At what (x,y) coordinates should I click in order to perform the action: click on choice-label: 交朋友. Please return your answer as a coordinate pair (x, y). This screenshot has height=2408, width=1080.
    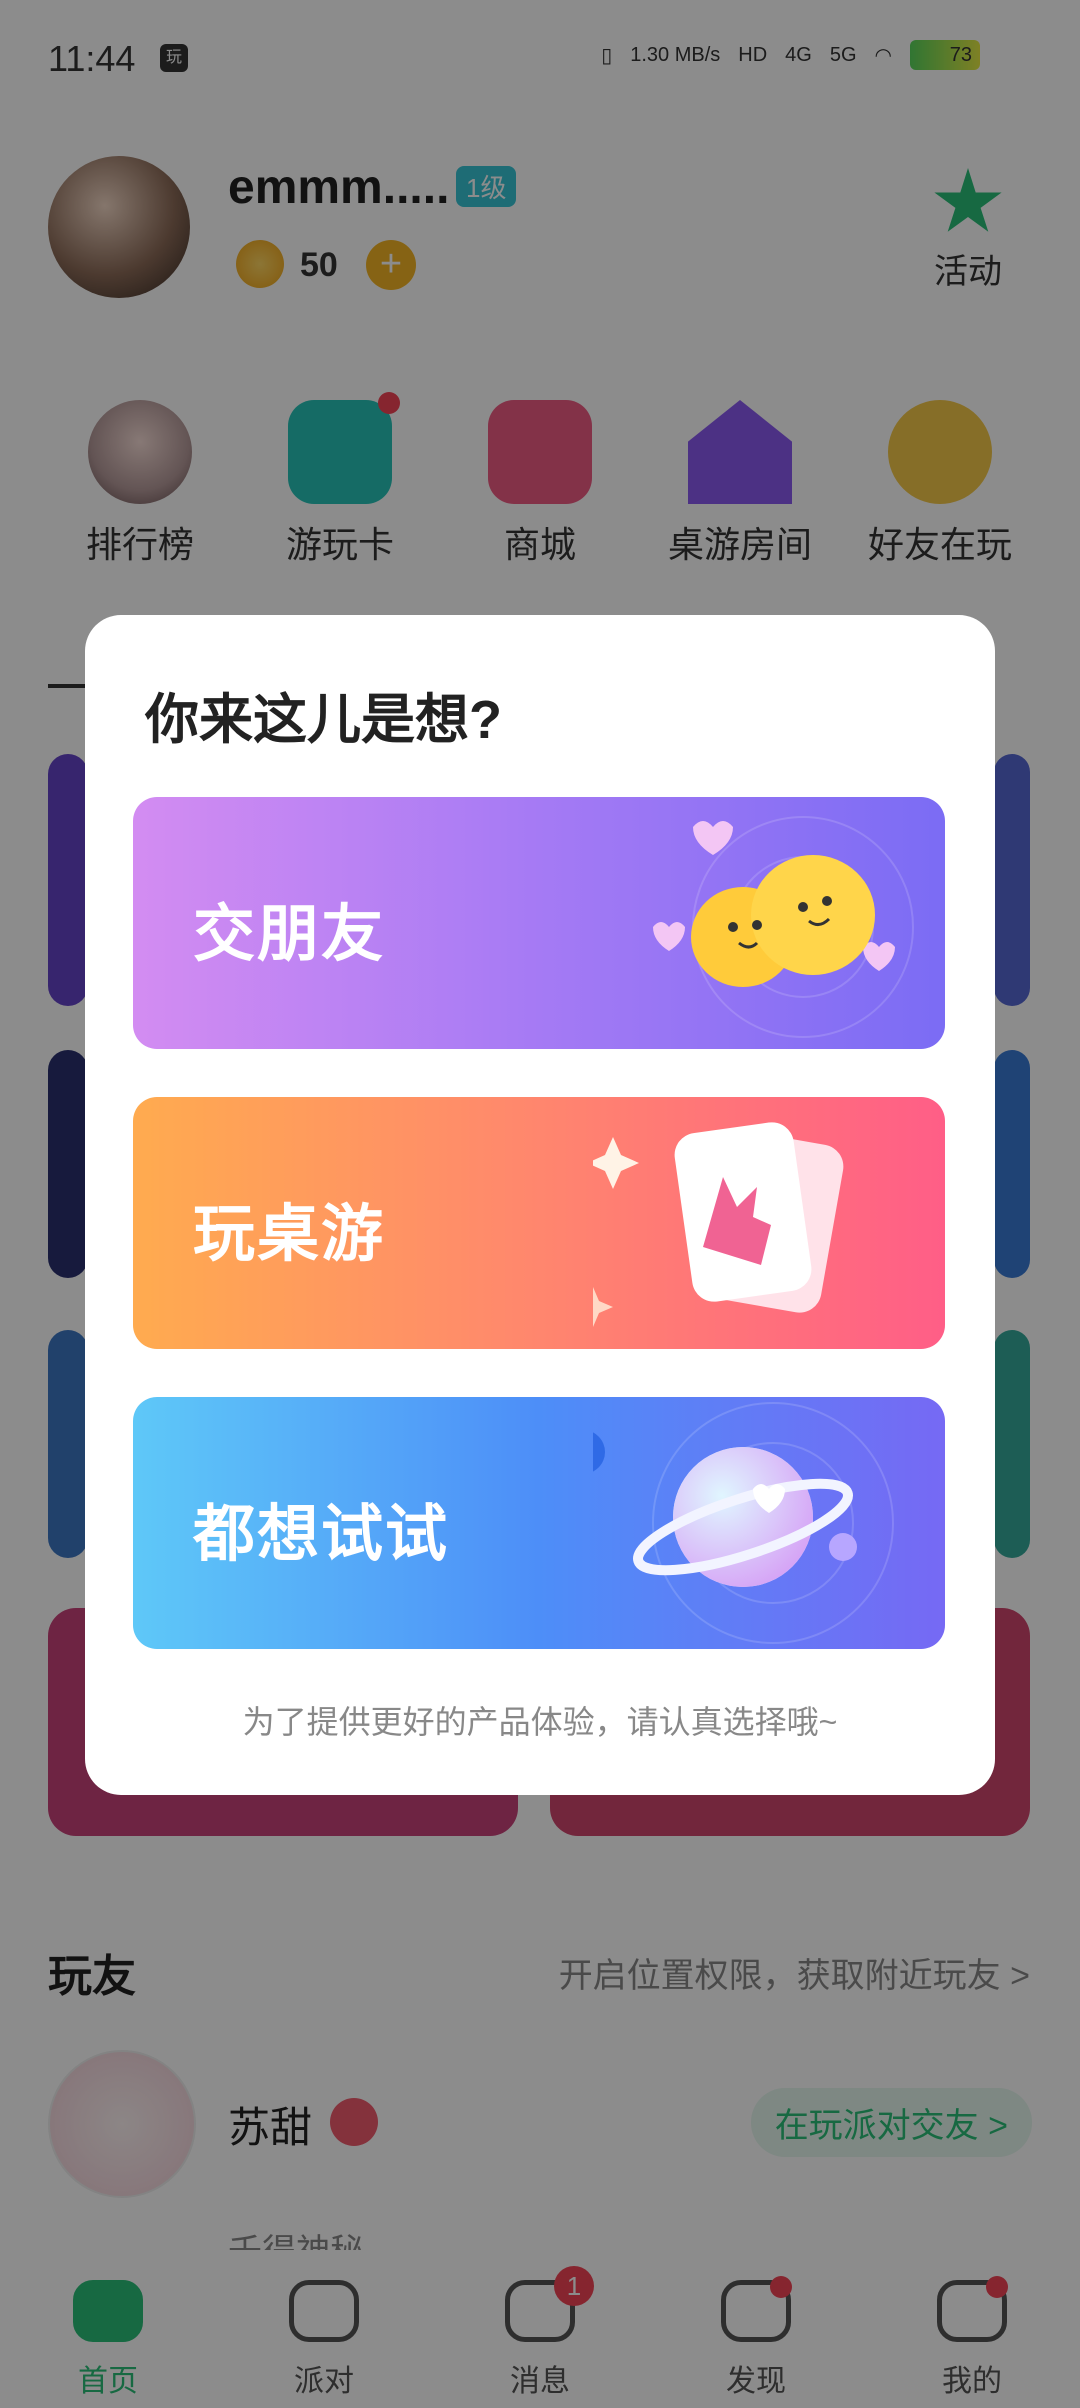
    Looking at the image, I should click on (289, 934).